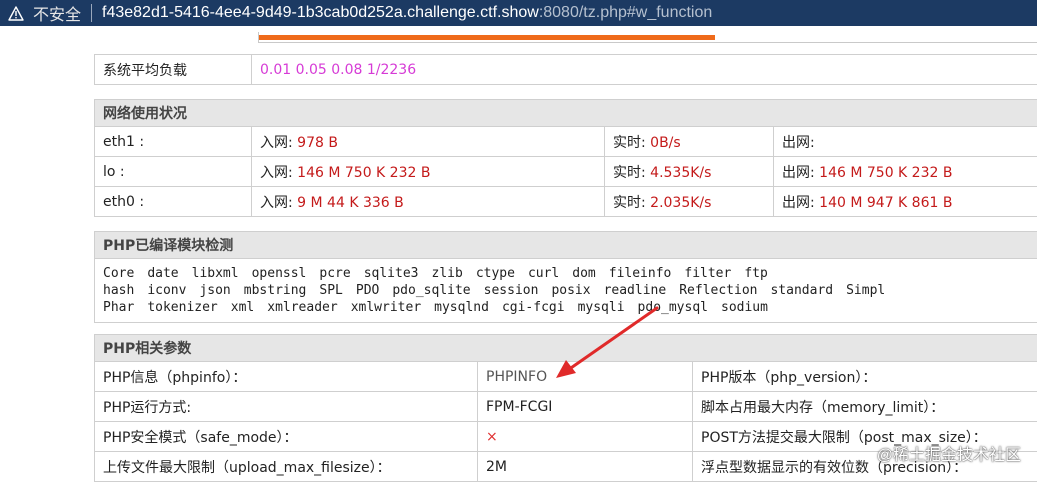 The width and height of the screenshot is (1037, 483). Describe the element at coordinates (948, 455) in the screenshot. I see `watermark-text: @稀土掘金技术社区` at that location.